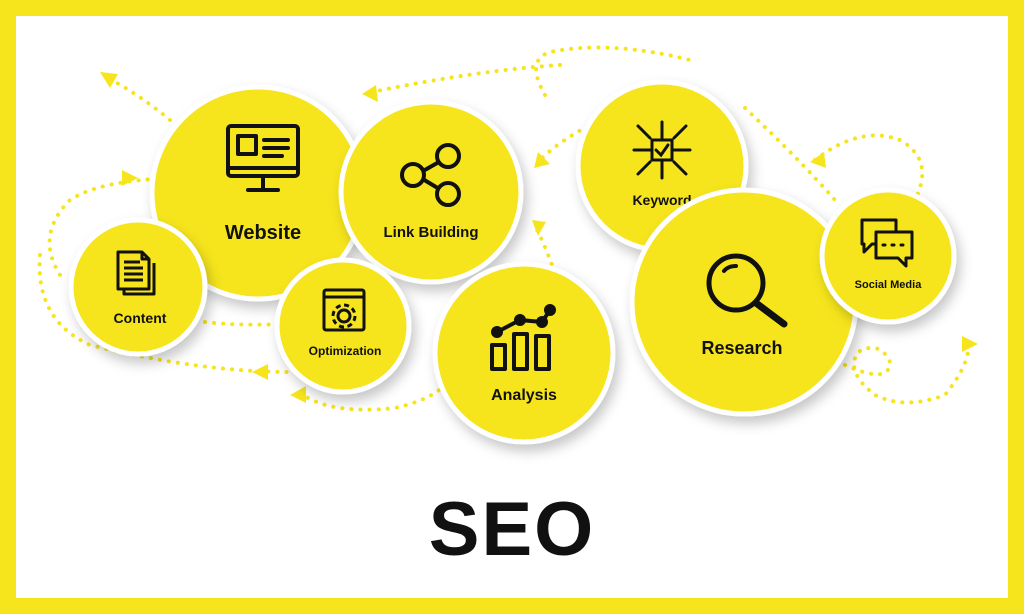  I want to click on node-social-media: Social Media, so click(888, 256).